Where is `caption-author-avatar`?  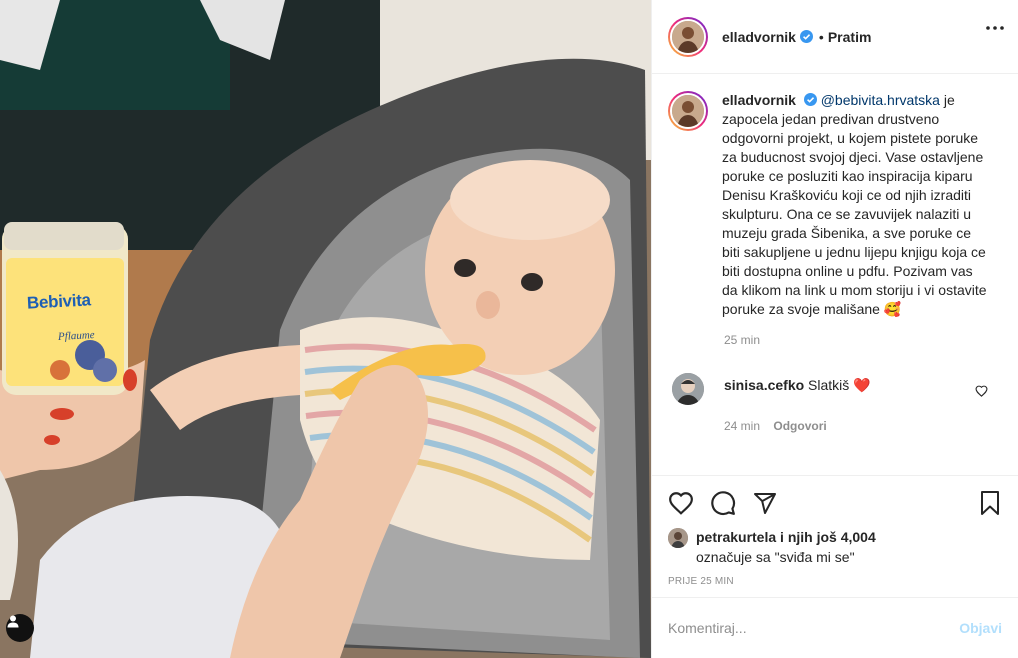 caption-author-avatar is located at coordinates (688, 111).